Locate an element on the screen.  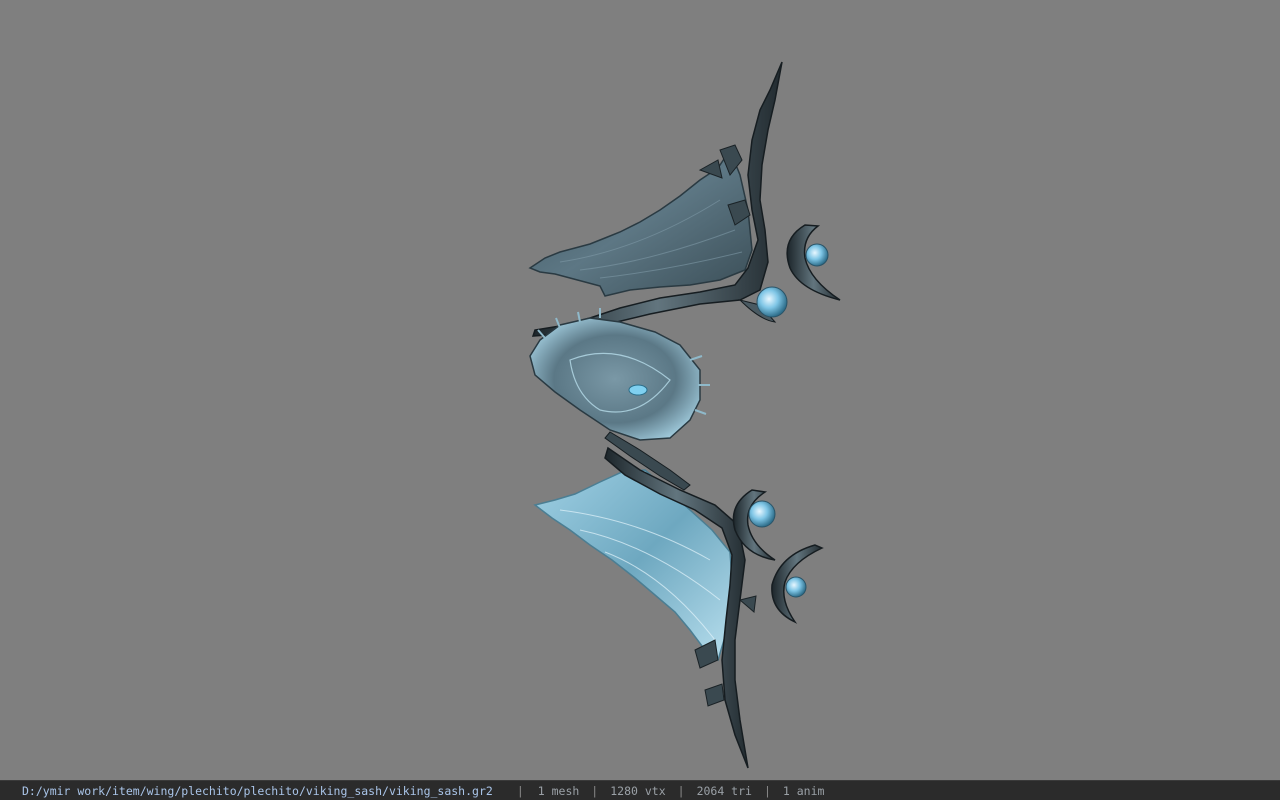
anim-count: 1 anim is located at coordinates (803, 790).